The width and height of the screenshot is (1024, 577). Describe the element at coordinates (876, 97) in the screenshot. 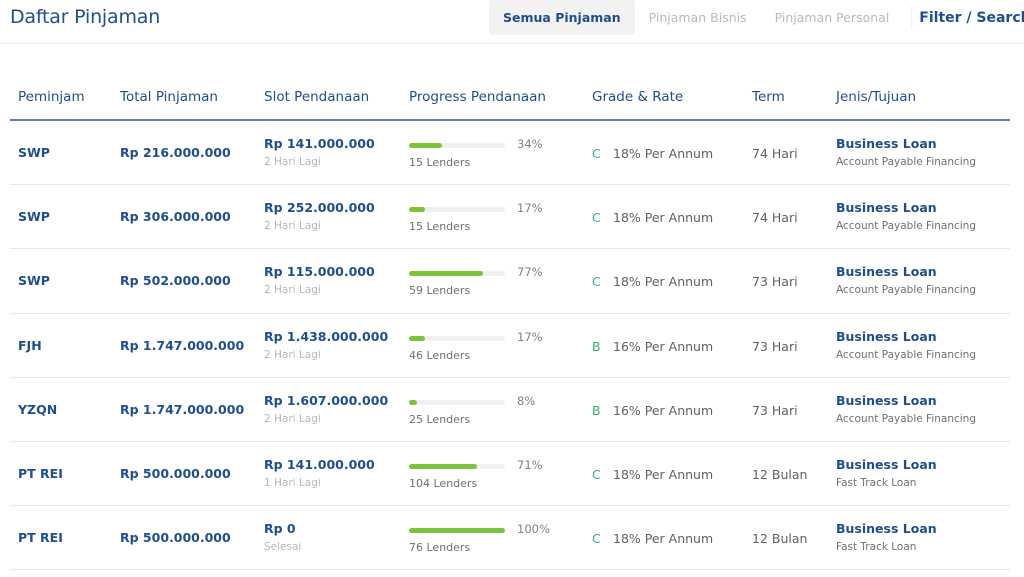

I see `column-header-jenis-tujuan: Jenis/Tujuan` at that location.